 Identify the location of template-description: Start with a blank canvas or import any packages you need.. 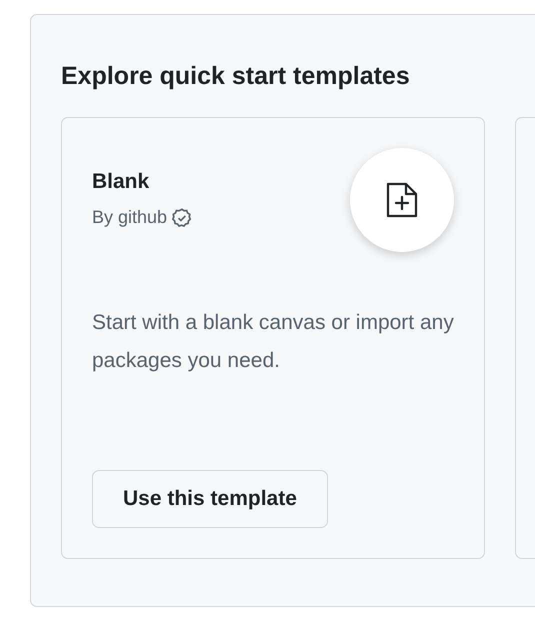
(273, 342).